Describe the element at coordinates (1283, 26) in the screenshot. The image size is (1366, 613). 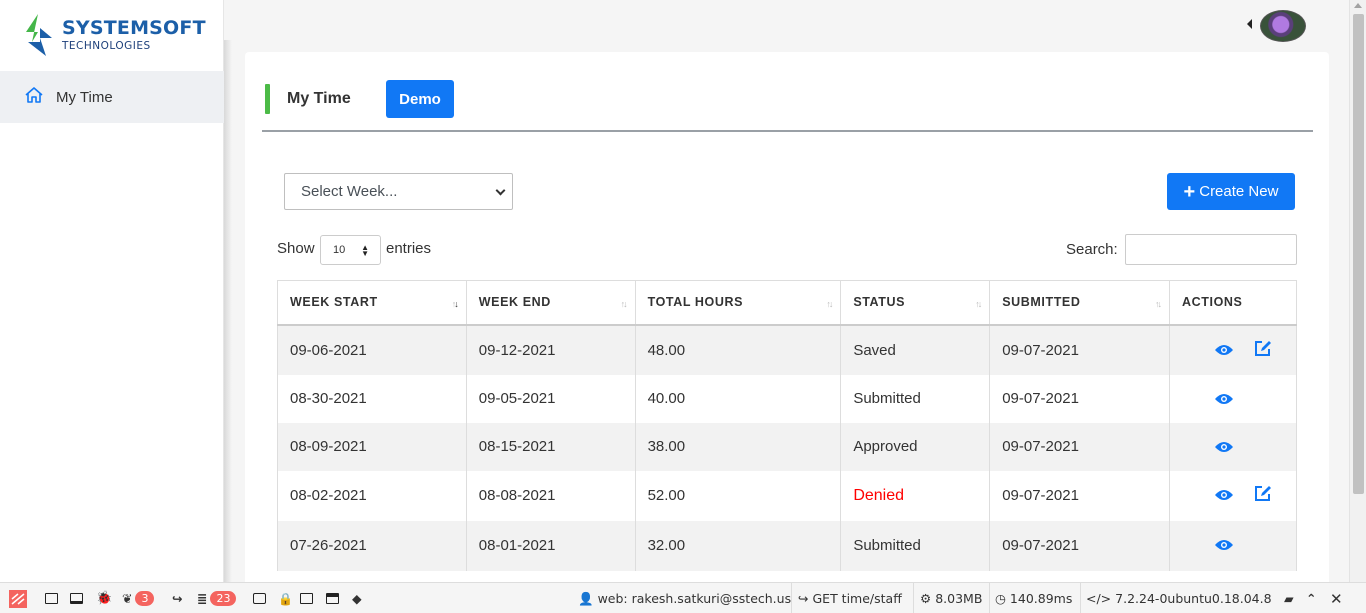
I see `avatar` at that location.